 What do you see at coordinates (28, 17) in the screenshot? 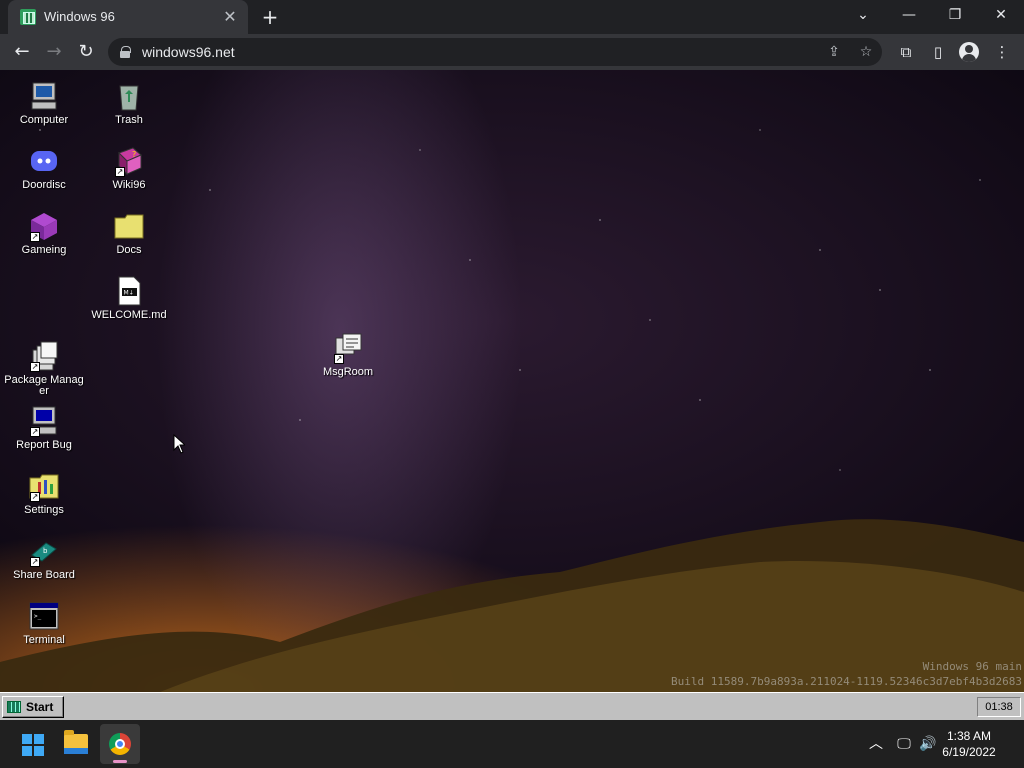
I see `windows96-favicon-icon` at bounding box center [28, 17].